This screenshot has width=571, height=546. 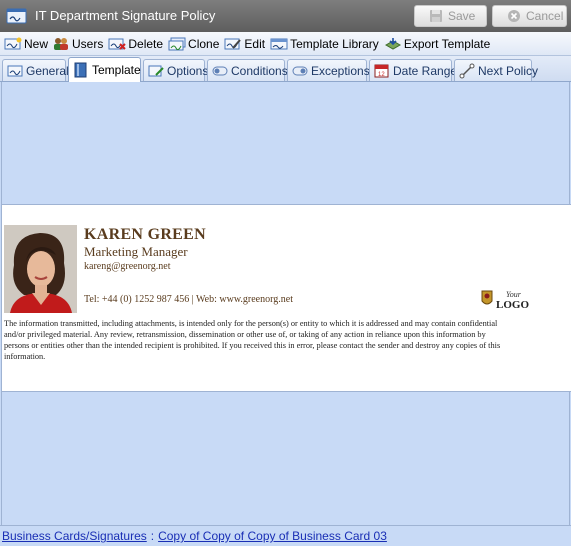 What do you see at coordinates (188, 70) in the screenshot?
I see `tab-options-label: Options` at bounding box center [188, 70].